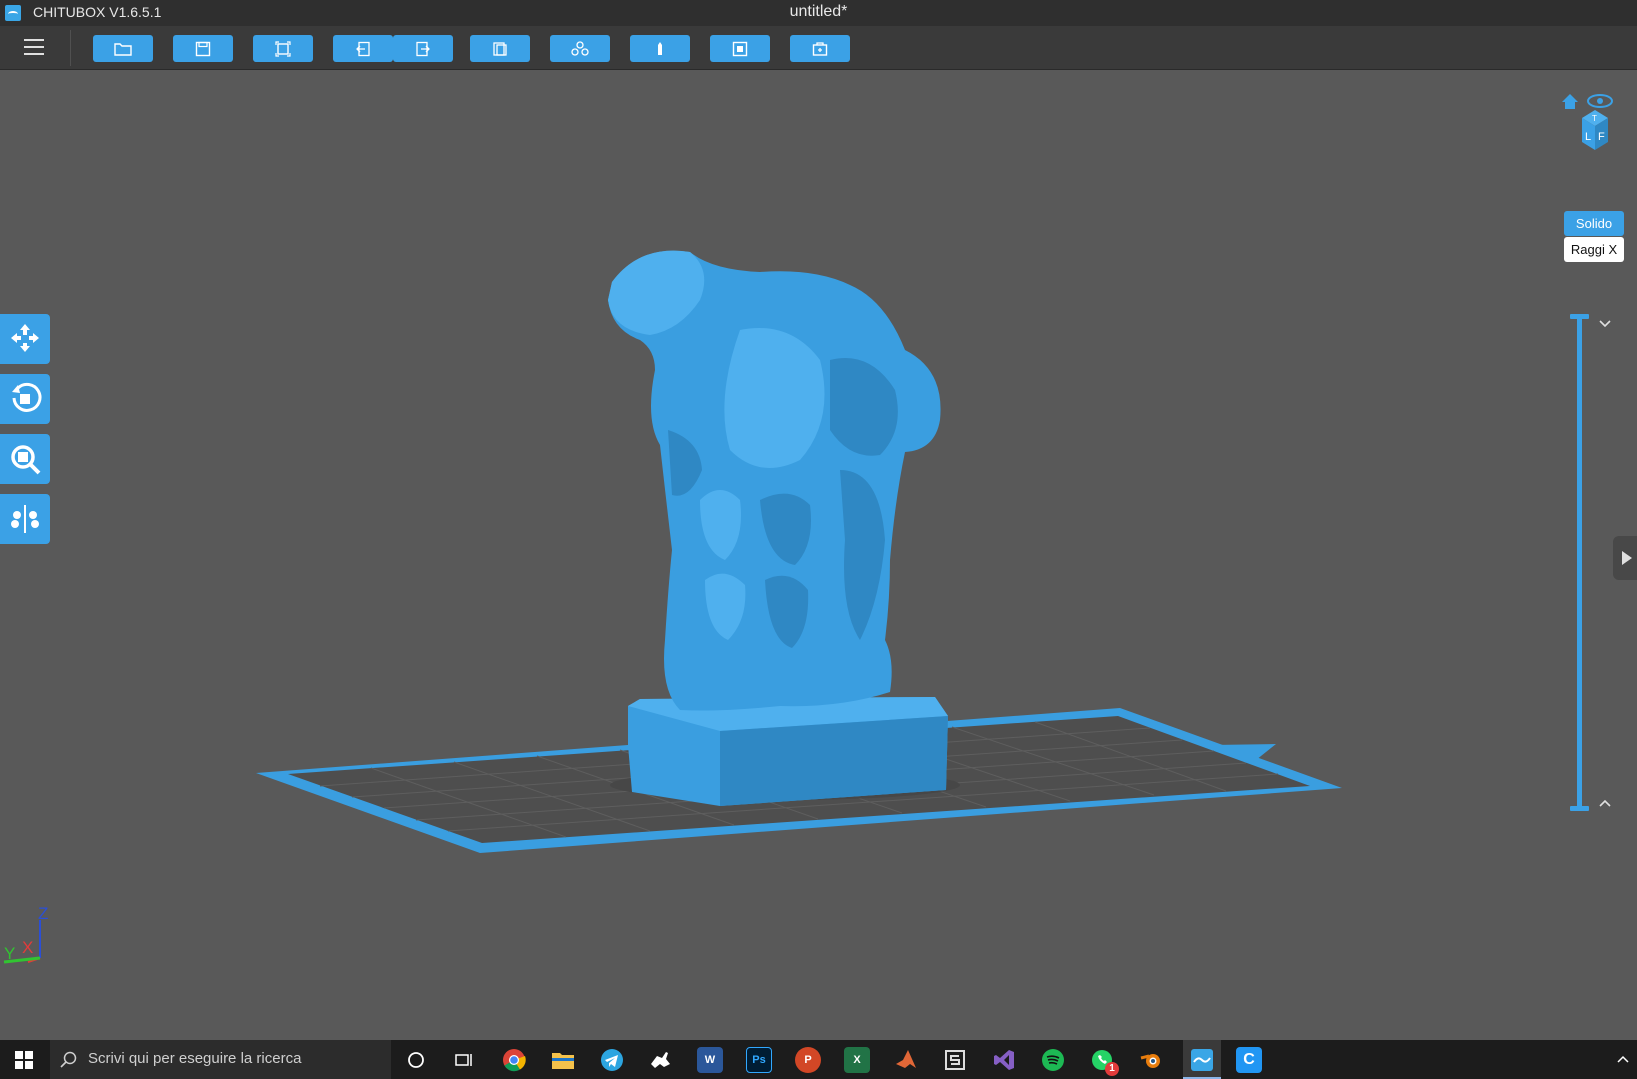 The height and width of the screenshot is (1079, 1637). What do you see at coordinates (1579, 808) in the screenshot?
I see `layer-slider-bottom-handle` at bounding box center [1579, 808].